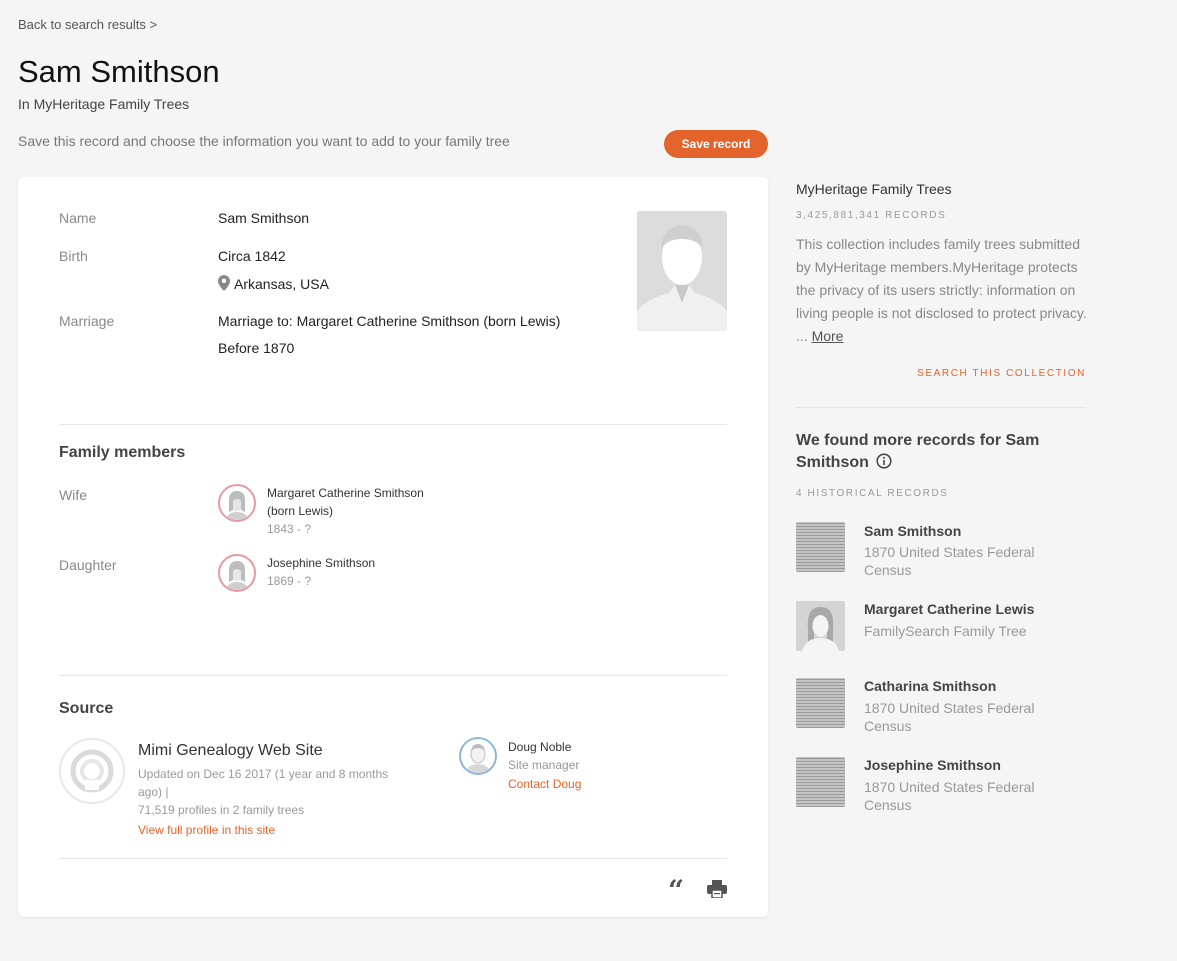  I want to click on family-member-name-line2: (born Lewis), so click(300, 511).